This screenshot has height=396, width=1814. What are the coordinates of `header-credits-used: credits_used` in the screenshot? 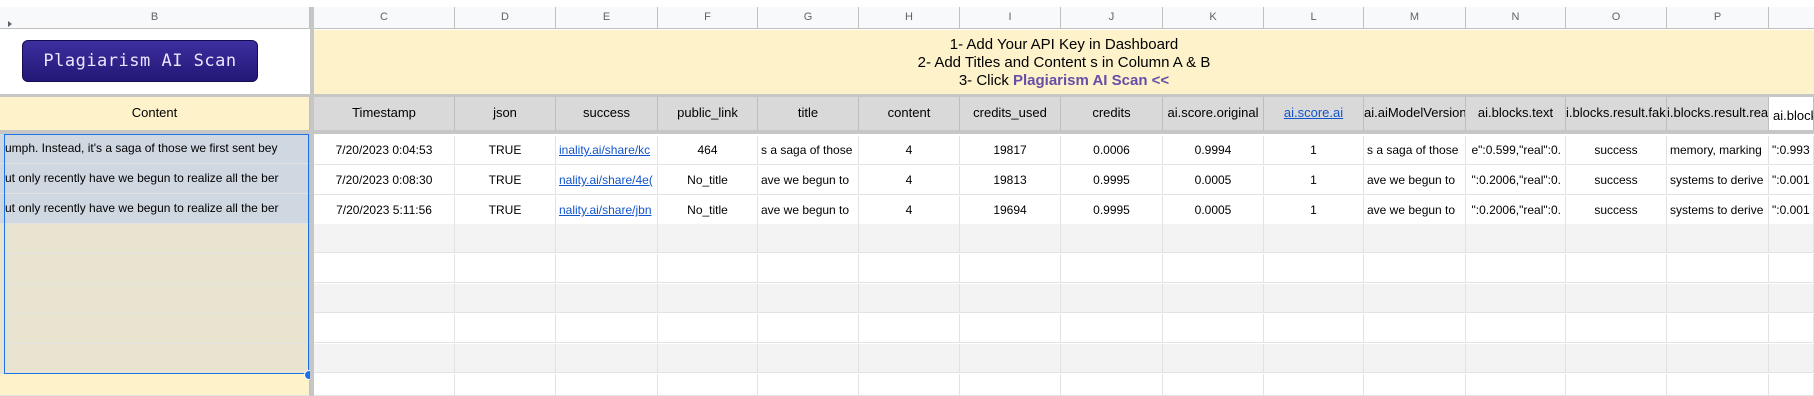 It's located at (1010, 113).